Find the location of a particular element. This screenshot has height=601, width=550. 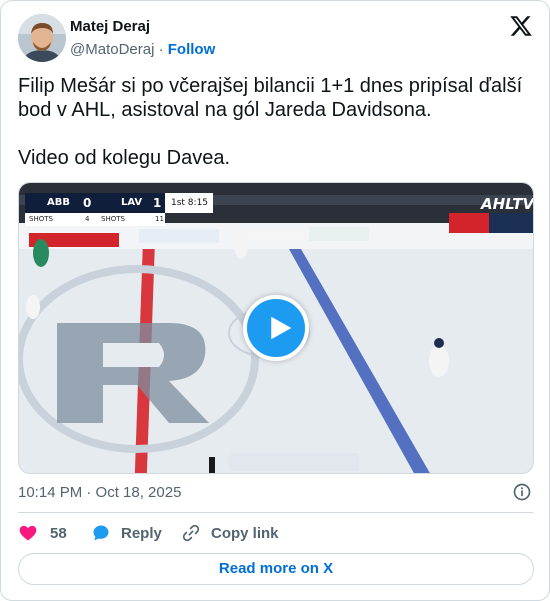

author-name: Matej Deraj is located at coordinates (110, 26).